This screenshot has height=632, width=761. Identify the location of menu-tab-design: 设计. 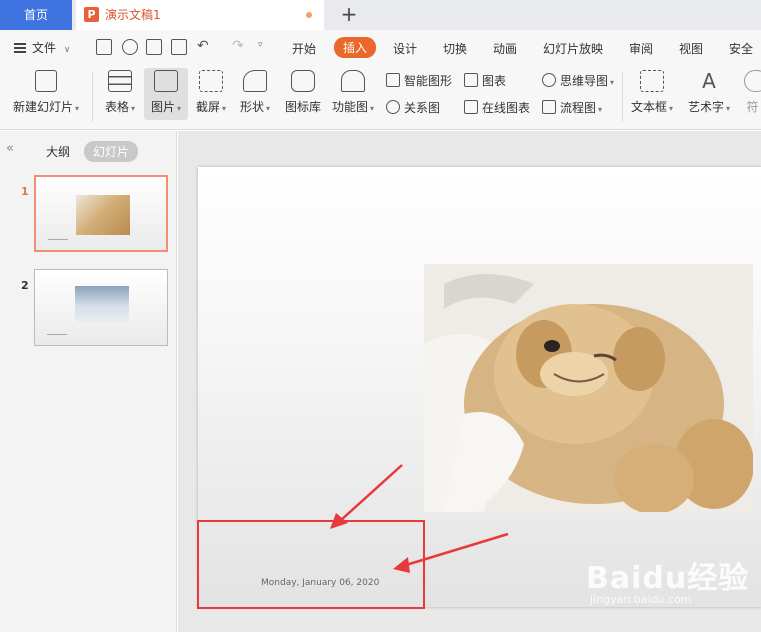
(405, 48).